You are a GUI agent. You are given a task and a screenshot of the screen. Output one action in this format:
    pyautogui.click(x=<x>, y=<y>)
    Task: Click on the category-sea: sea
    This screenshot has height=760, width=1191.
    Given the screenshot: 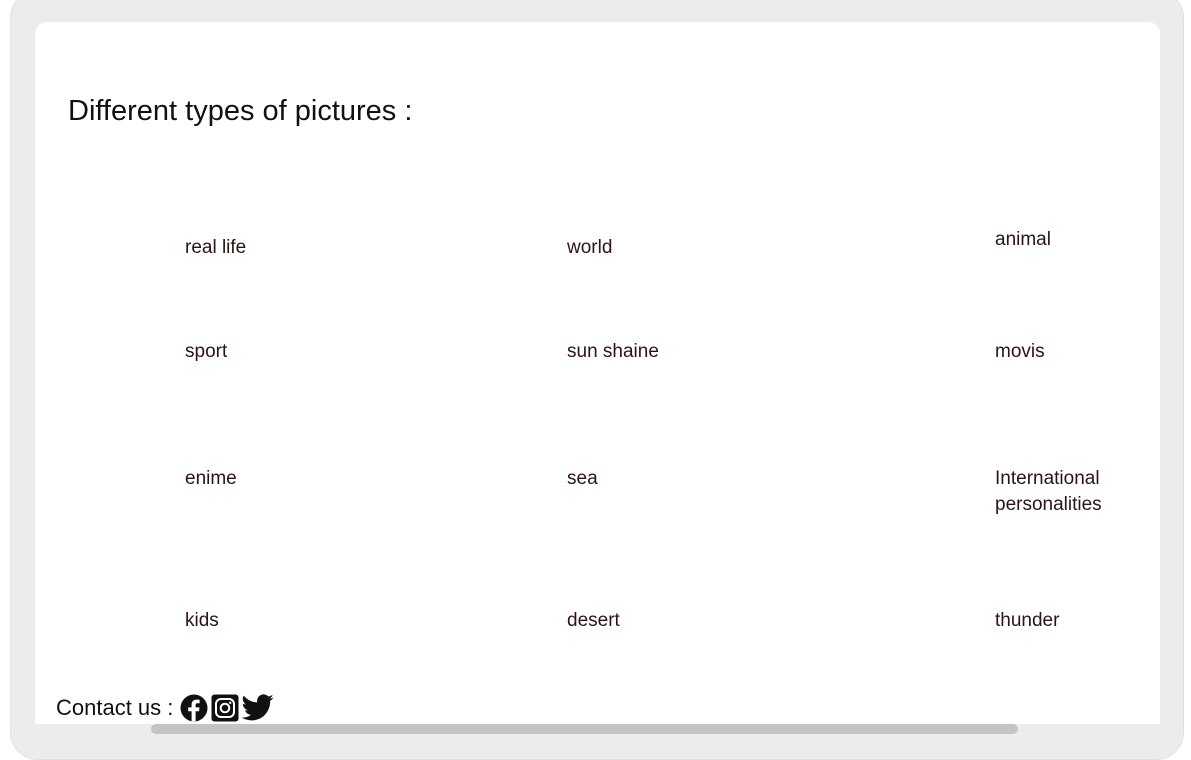 What is the action you would take?
    pyautogui.click(x=582, y=479)
    